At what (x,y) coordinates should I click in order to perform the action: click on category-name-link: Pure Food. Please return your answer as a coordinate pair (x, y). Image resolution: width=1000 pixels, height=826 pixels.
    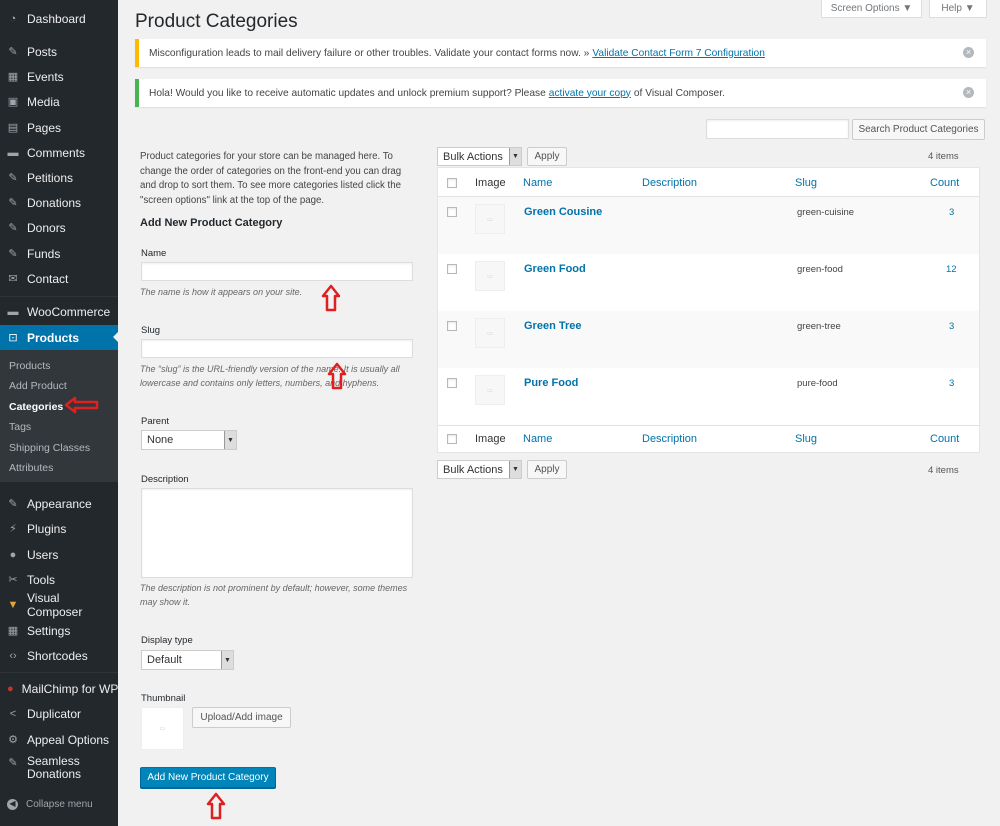
    Looking at the image, I should click on (551, 383).